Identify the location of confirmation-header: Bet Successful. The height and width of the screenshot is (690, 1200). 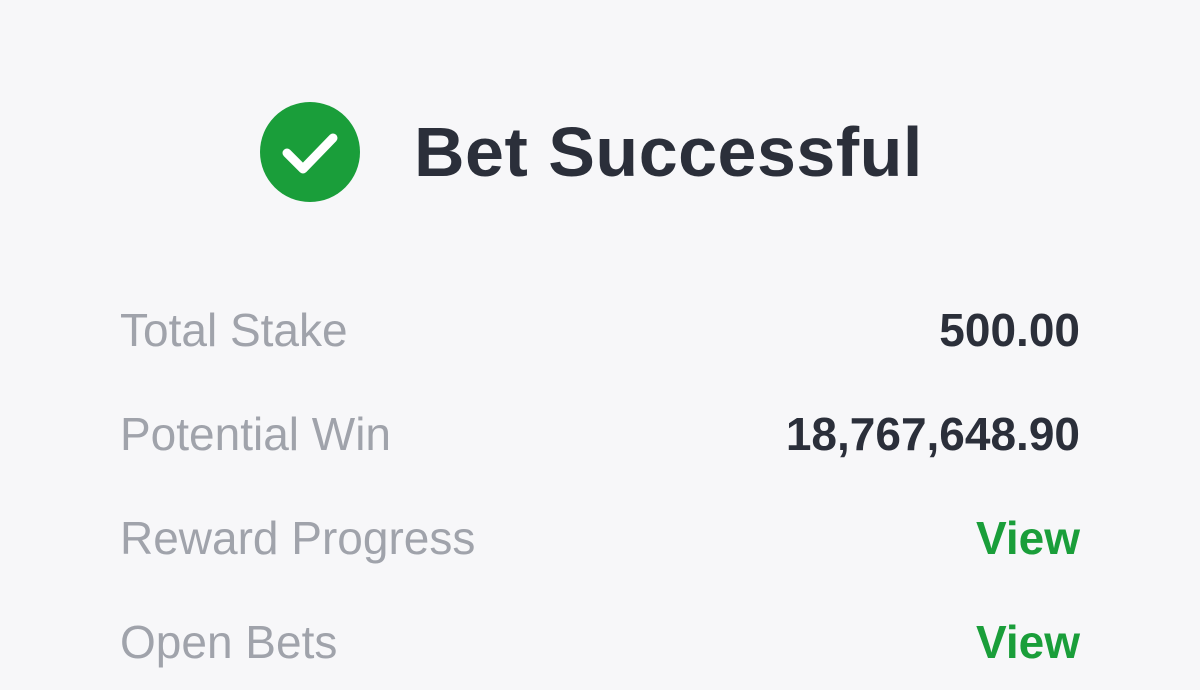
(591, 152).